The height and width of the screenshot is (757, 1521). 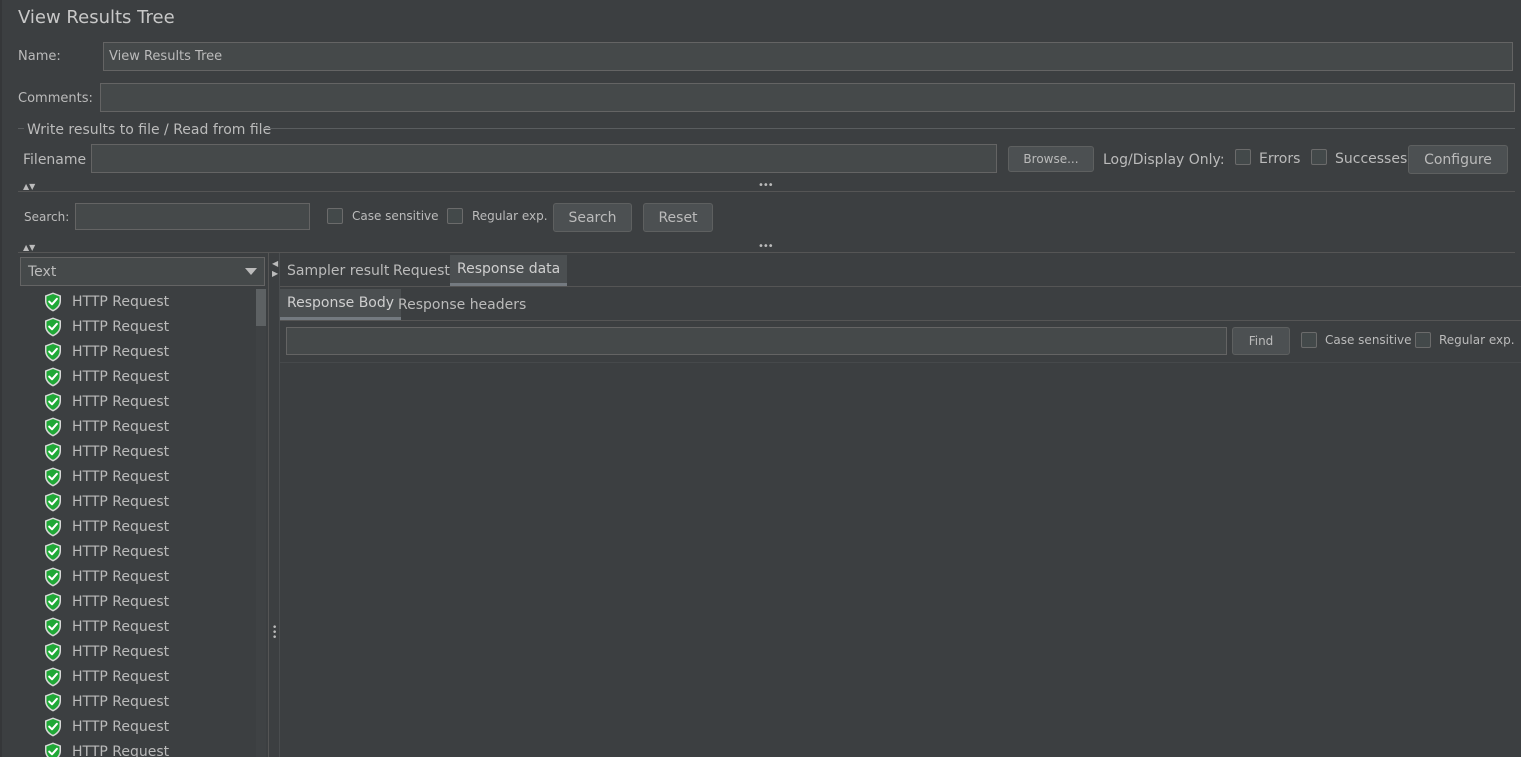 What do you see at coordinates (338, 270) in the screenshot?
I see `tab-sampler-result: Sampler result` at bounding box center [338, 270].